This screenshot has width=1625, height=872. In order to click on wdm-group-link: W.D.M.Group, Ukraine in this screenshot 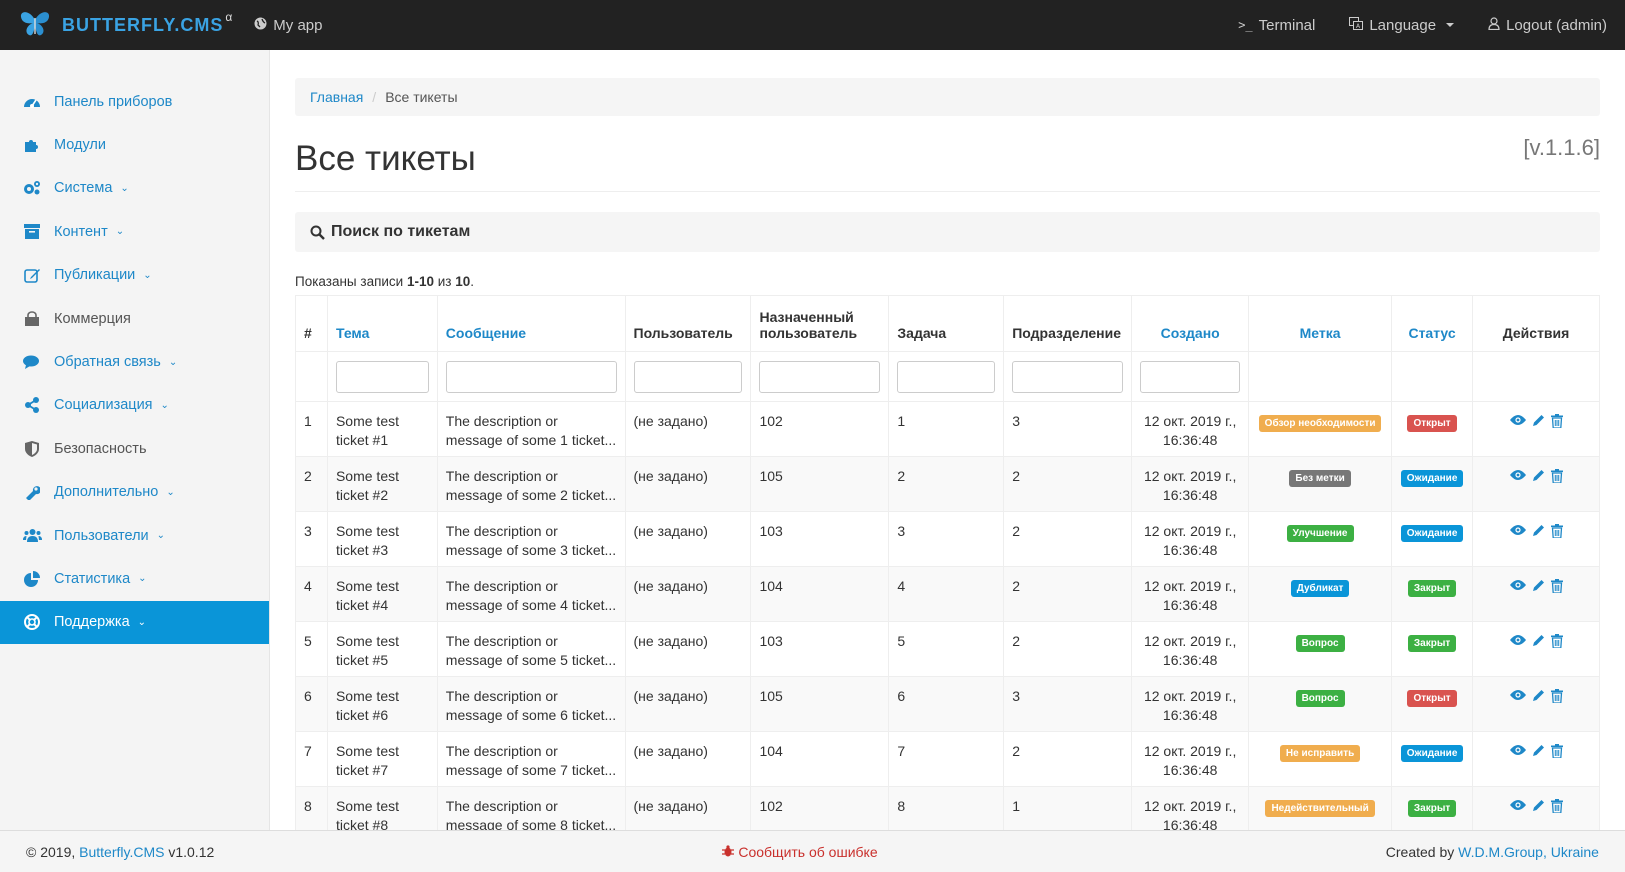, I will do `click(1528, 852)`.